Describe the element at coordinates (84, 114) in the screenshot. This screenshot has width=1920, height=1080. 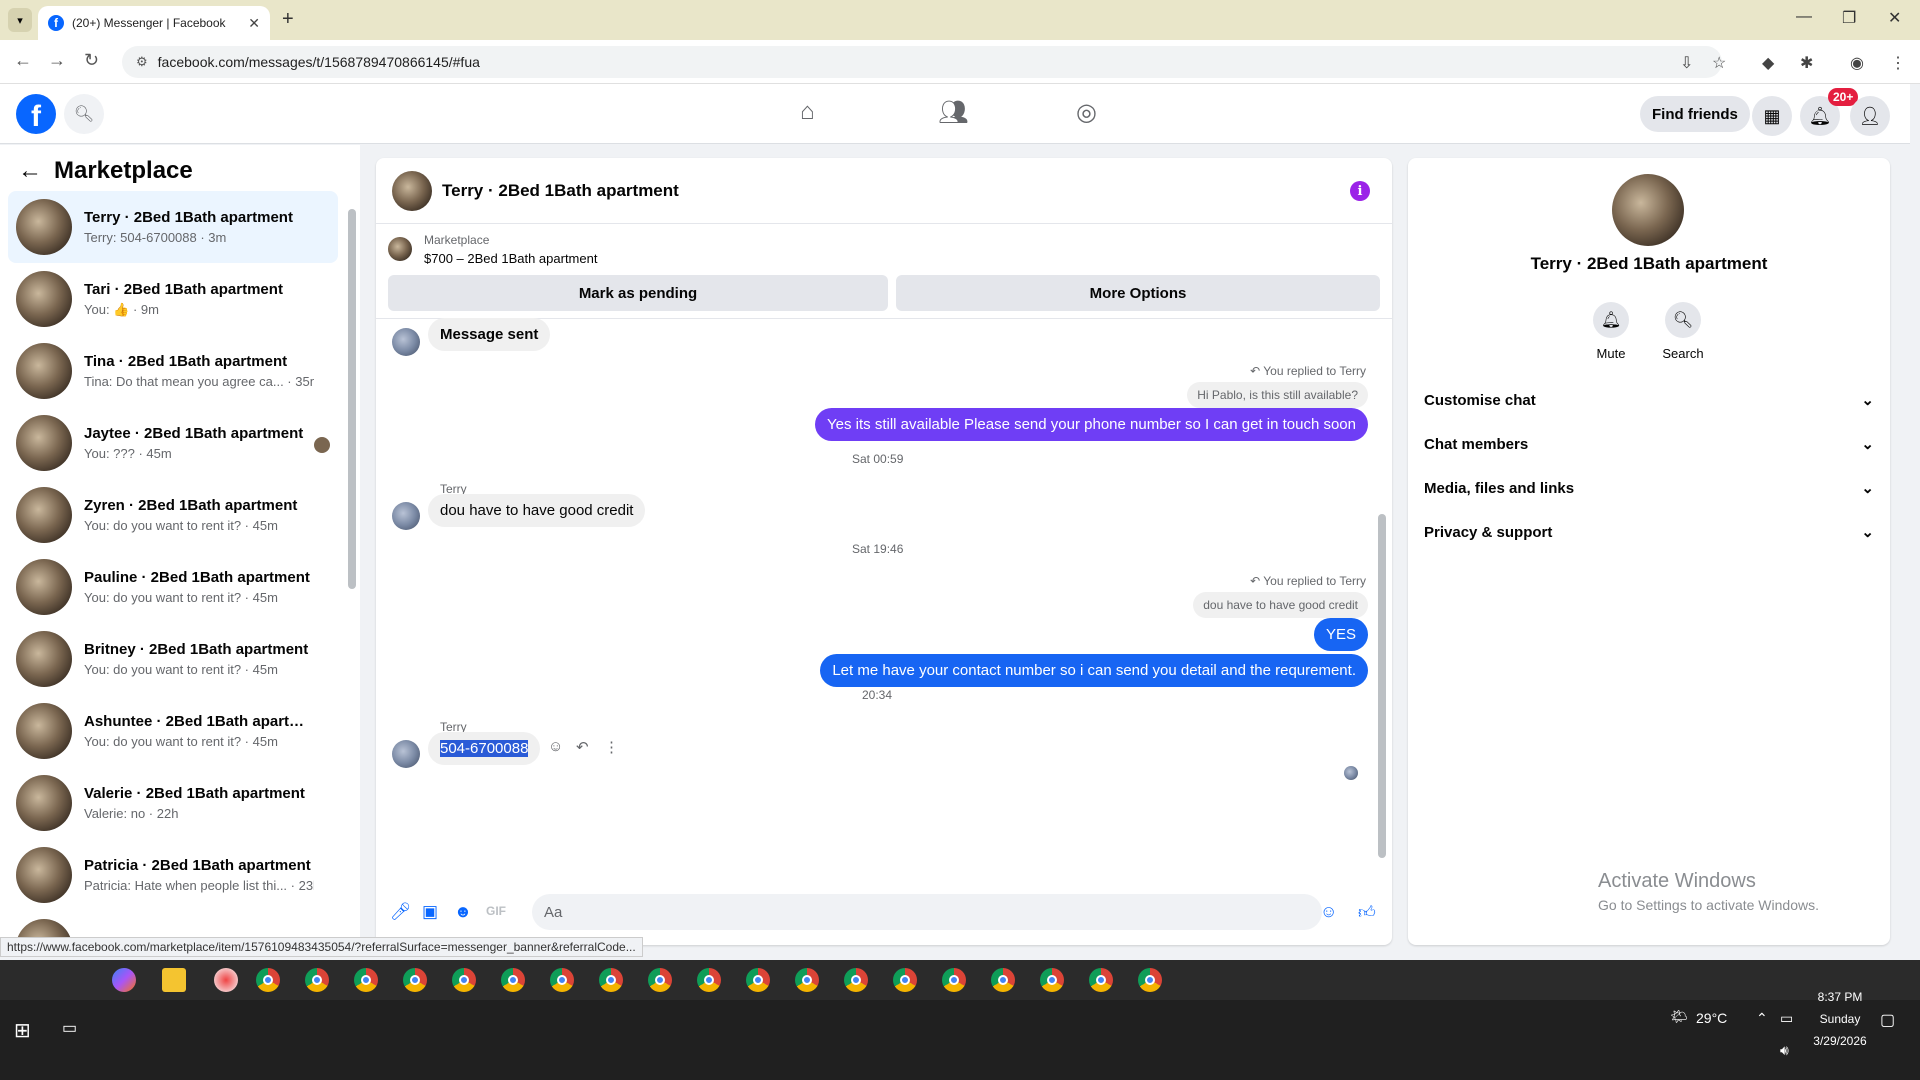
I see `search-icon: 🔍︎` at that location.